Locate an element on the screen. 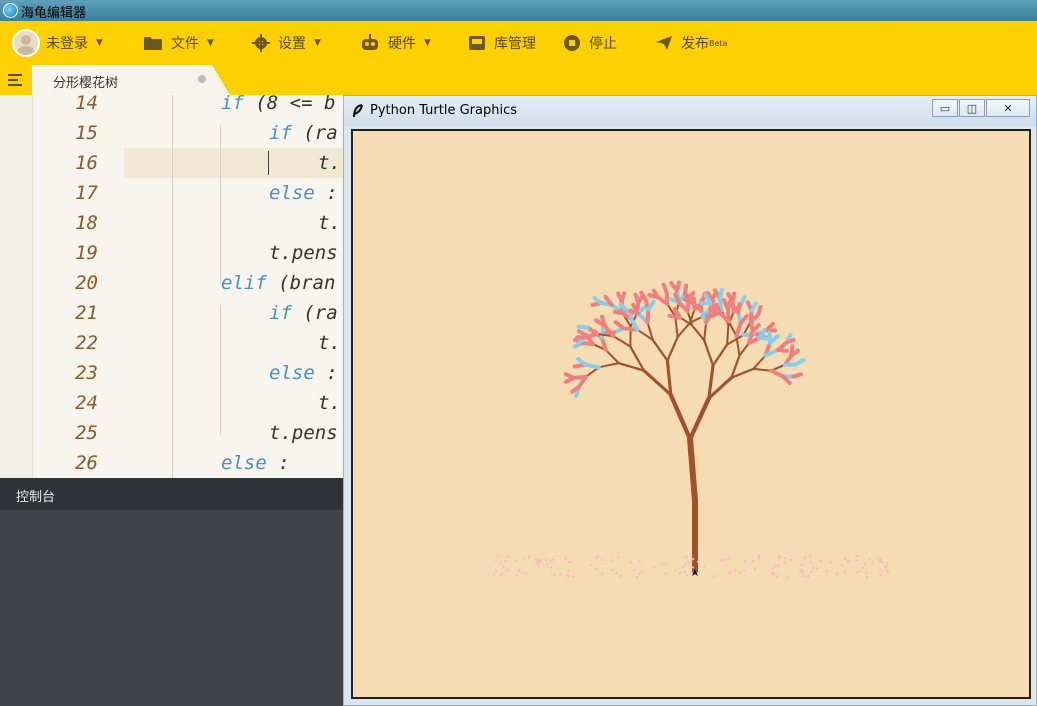 This screenshot has height=706, width=1037. main-toolbar: 未登录 ▼ 文件 ▼ 设置 ▼ 硬件 ▼ 库管理 停止 发布 Beta is located at coordinates (518, 43).